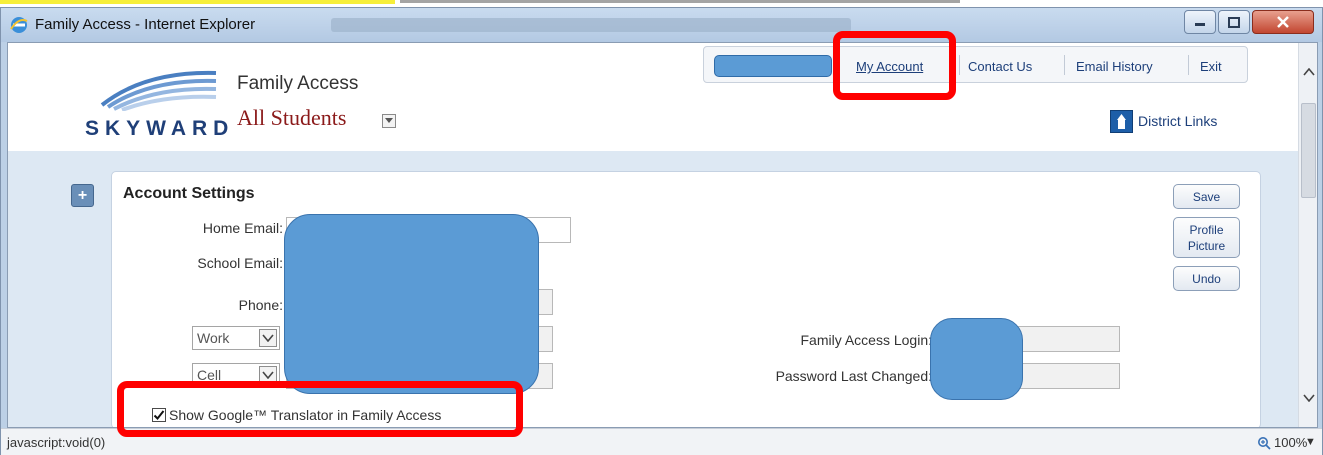 This screenshot has width=1323, height=455. Describe the element at coordinates (242, 228) in the screenshot. I see `home-email-label: Home Email:` at that location.